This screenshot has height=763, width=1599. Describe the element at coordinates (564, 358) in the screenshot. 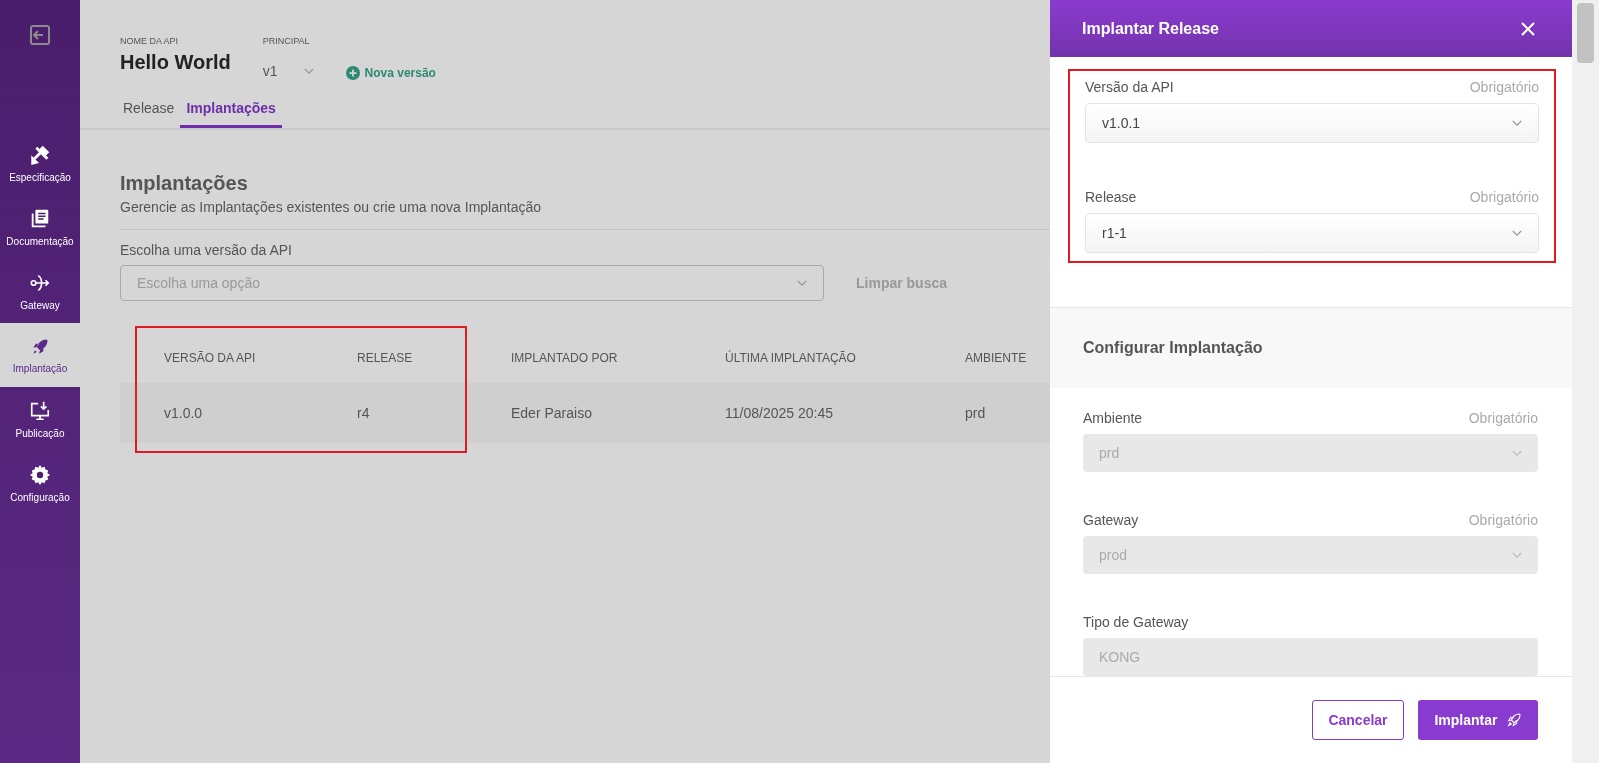

I see `column-header: IMPLANTADO POR` at that location.